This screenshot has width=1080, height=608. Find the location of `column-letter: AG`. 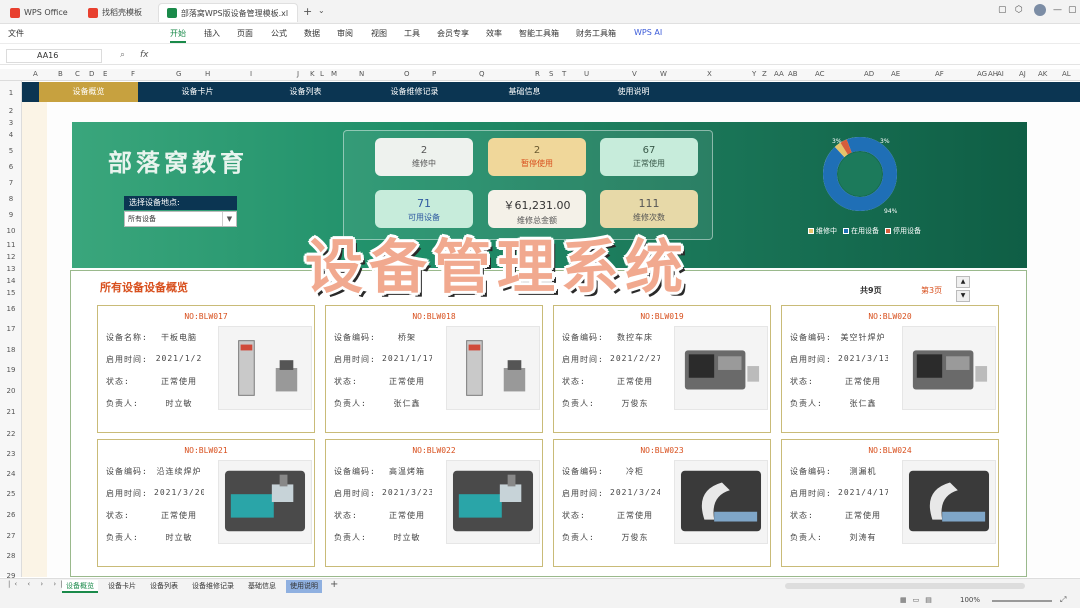

column-letter: AG is located at coordinates (982, 74).